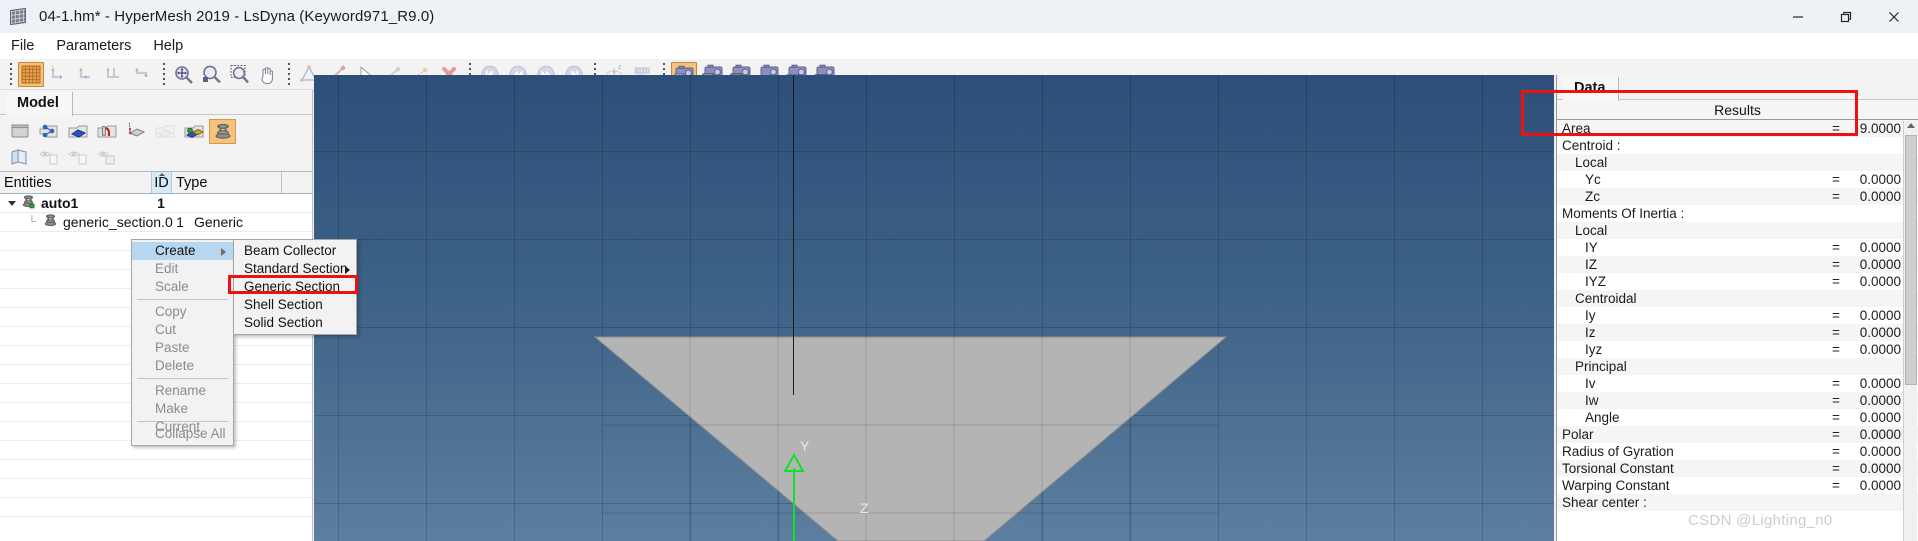  I want to click on entity-name: generic_section.0, so click(118, 222).